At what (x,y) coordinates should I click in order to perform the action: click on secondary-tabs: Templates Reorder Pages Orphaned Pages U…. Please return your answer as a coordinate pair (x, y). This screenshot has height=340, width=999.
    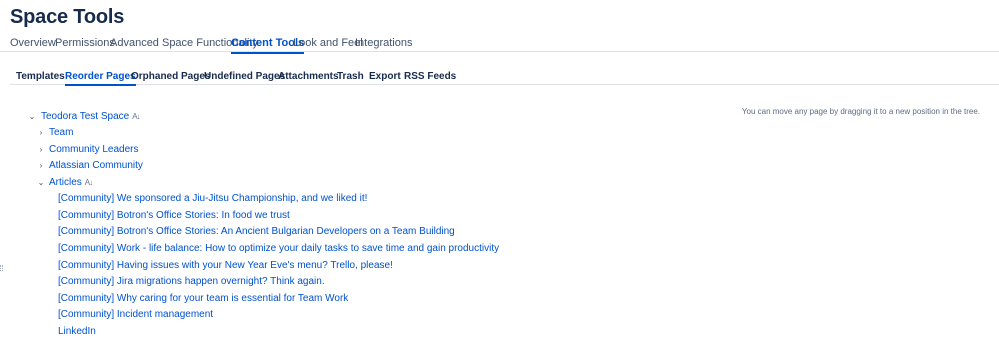
    Looking at the image, I should click on (499, 76).